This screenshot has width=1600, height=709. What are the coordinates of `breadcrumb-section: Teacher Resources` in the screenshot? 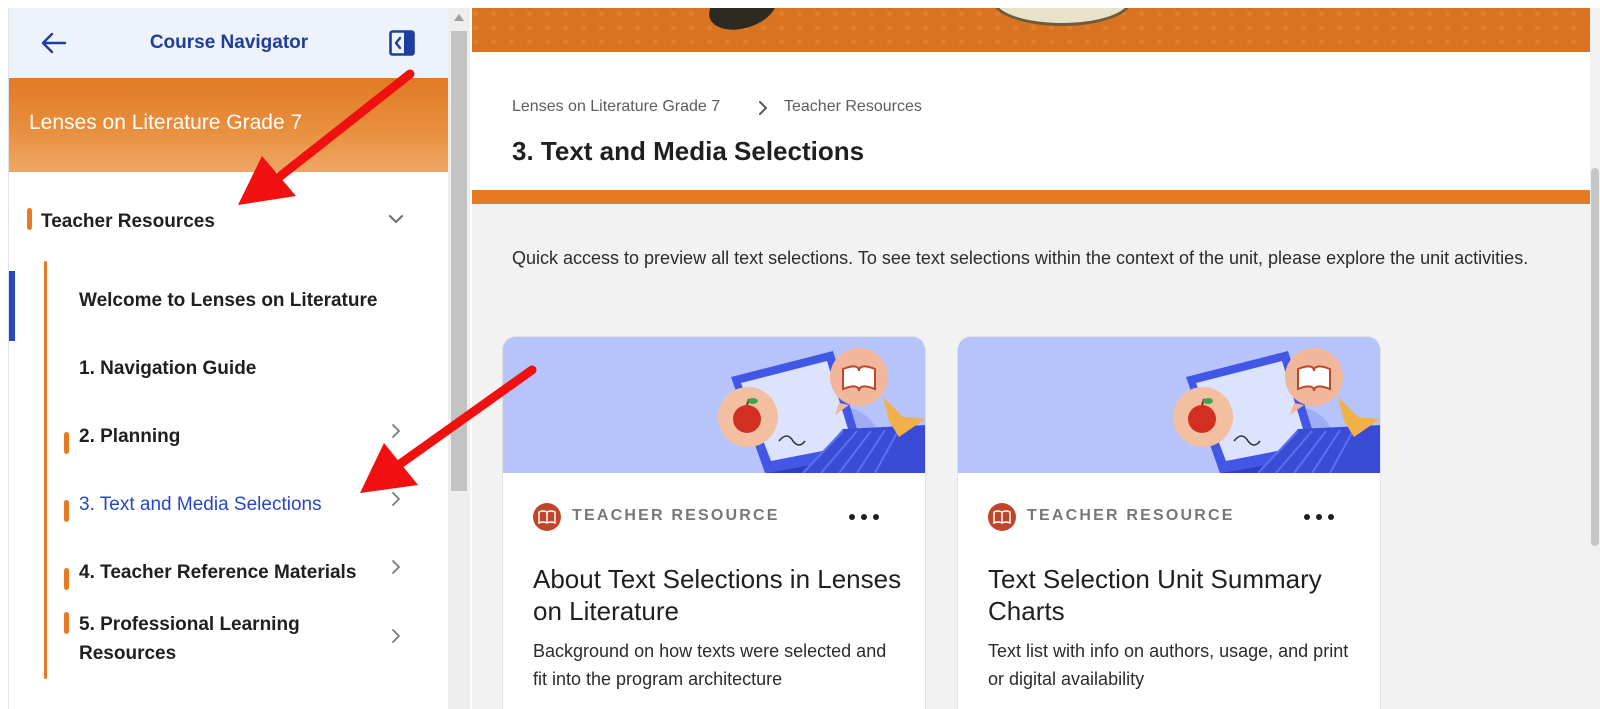 It's located at (853, 107).